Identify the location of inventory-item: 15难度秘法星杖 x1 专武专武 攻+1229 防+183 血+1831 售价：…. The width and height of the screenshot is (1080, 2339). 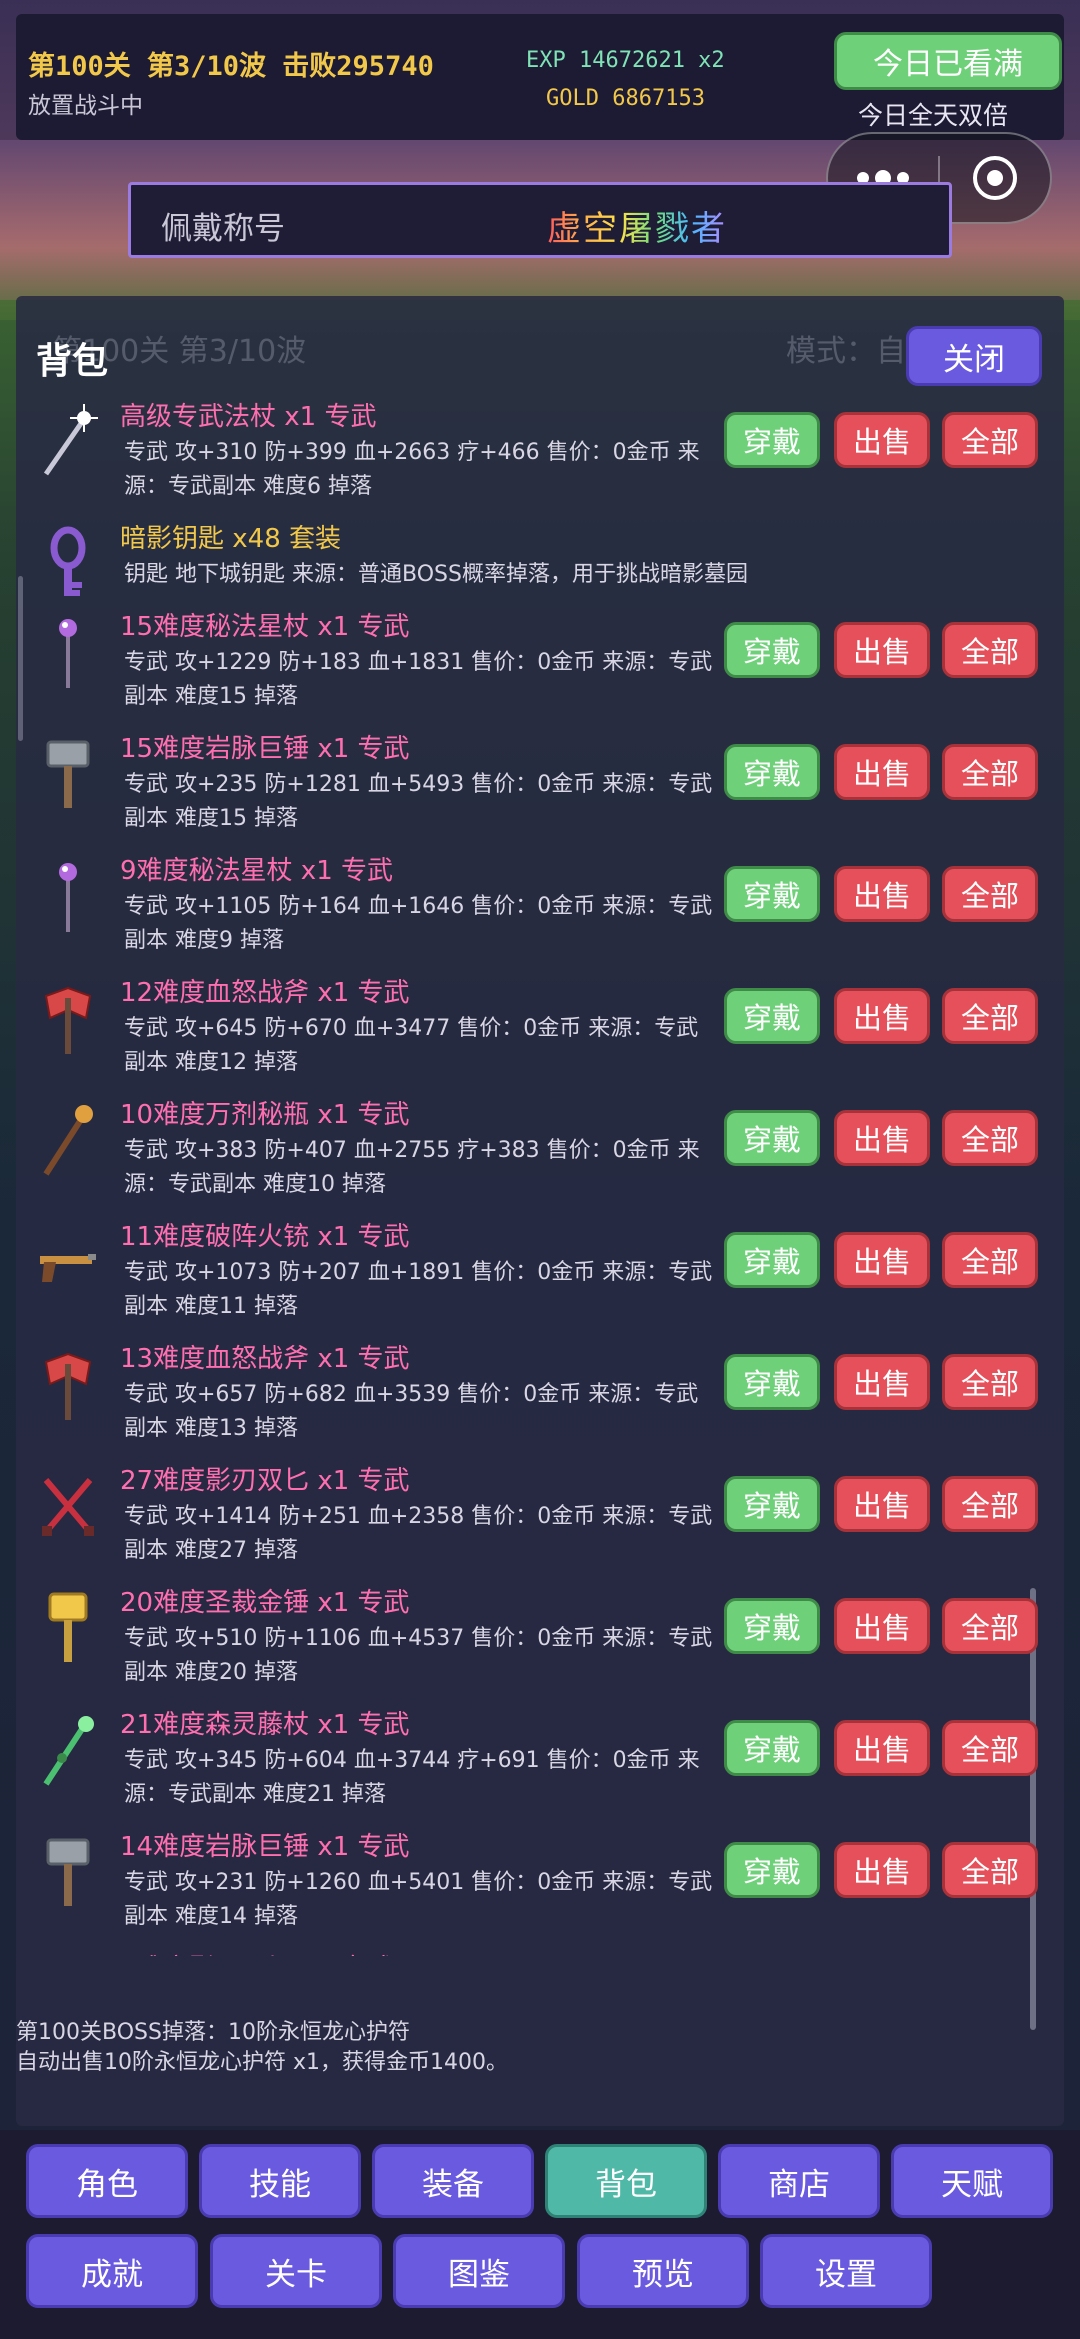
(540, 655).